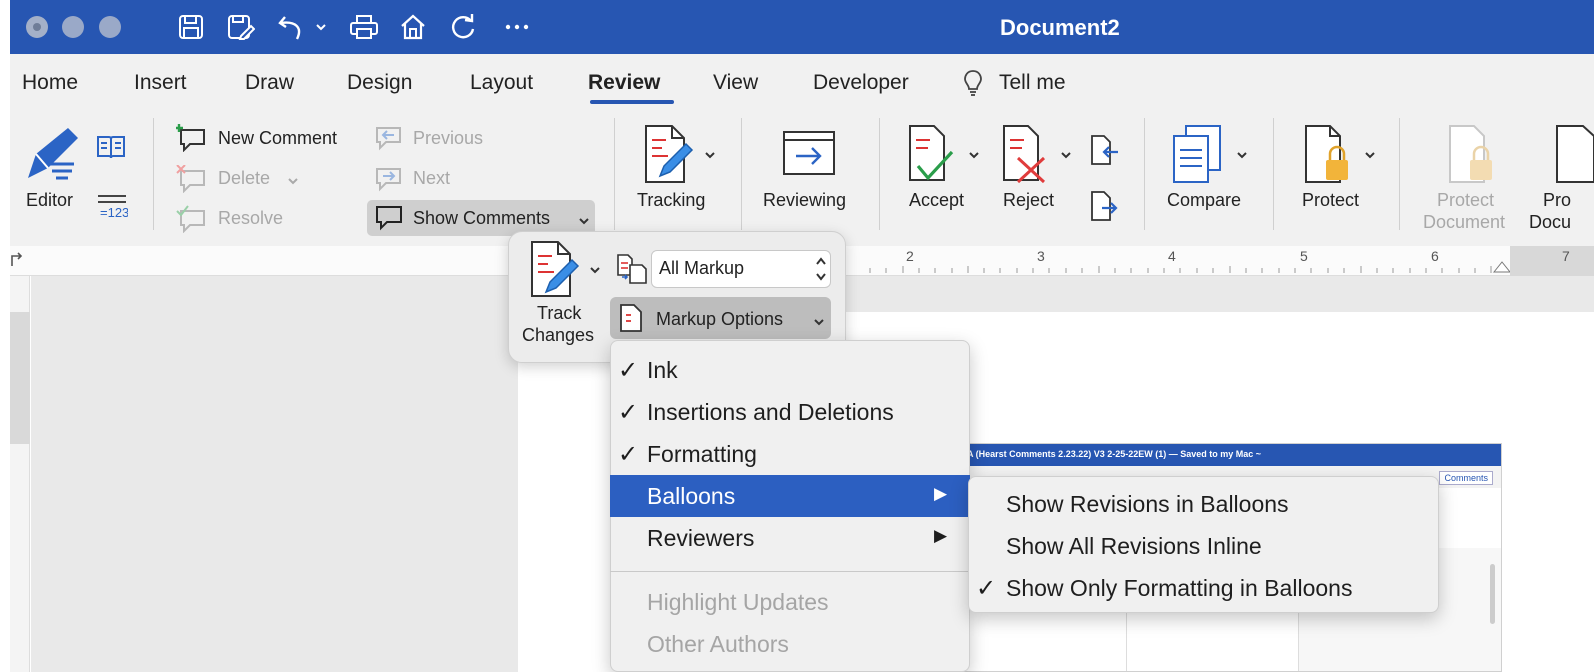 The width and height of the screenshot is (1594, 672). I want to click on home-icon, so click(413, 27).